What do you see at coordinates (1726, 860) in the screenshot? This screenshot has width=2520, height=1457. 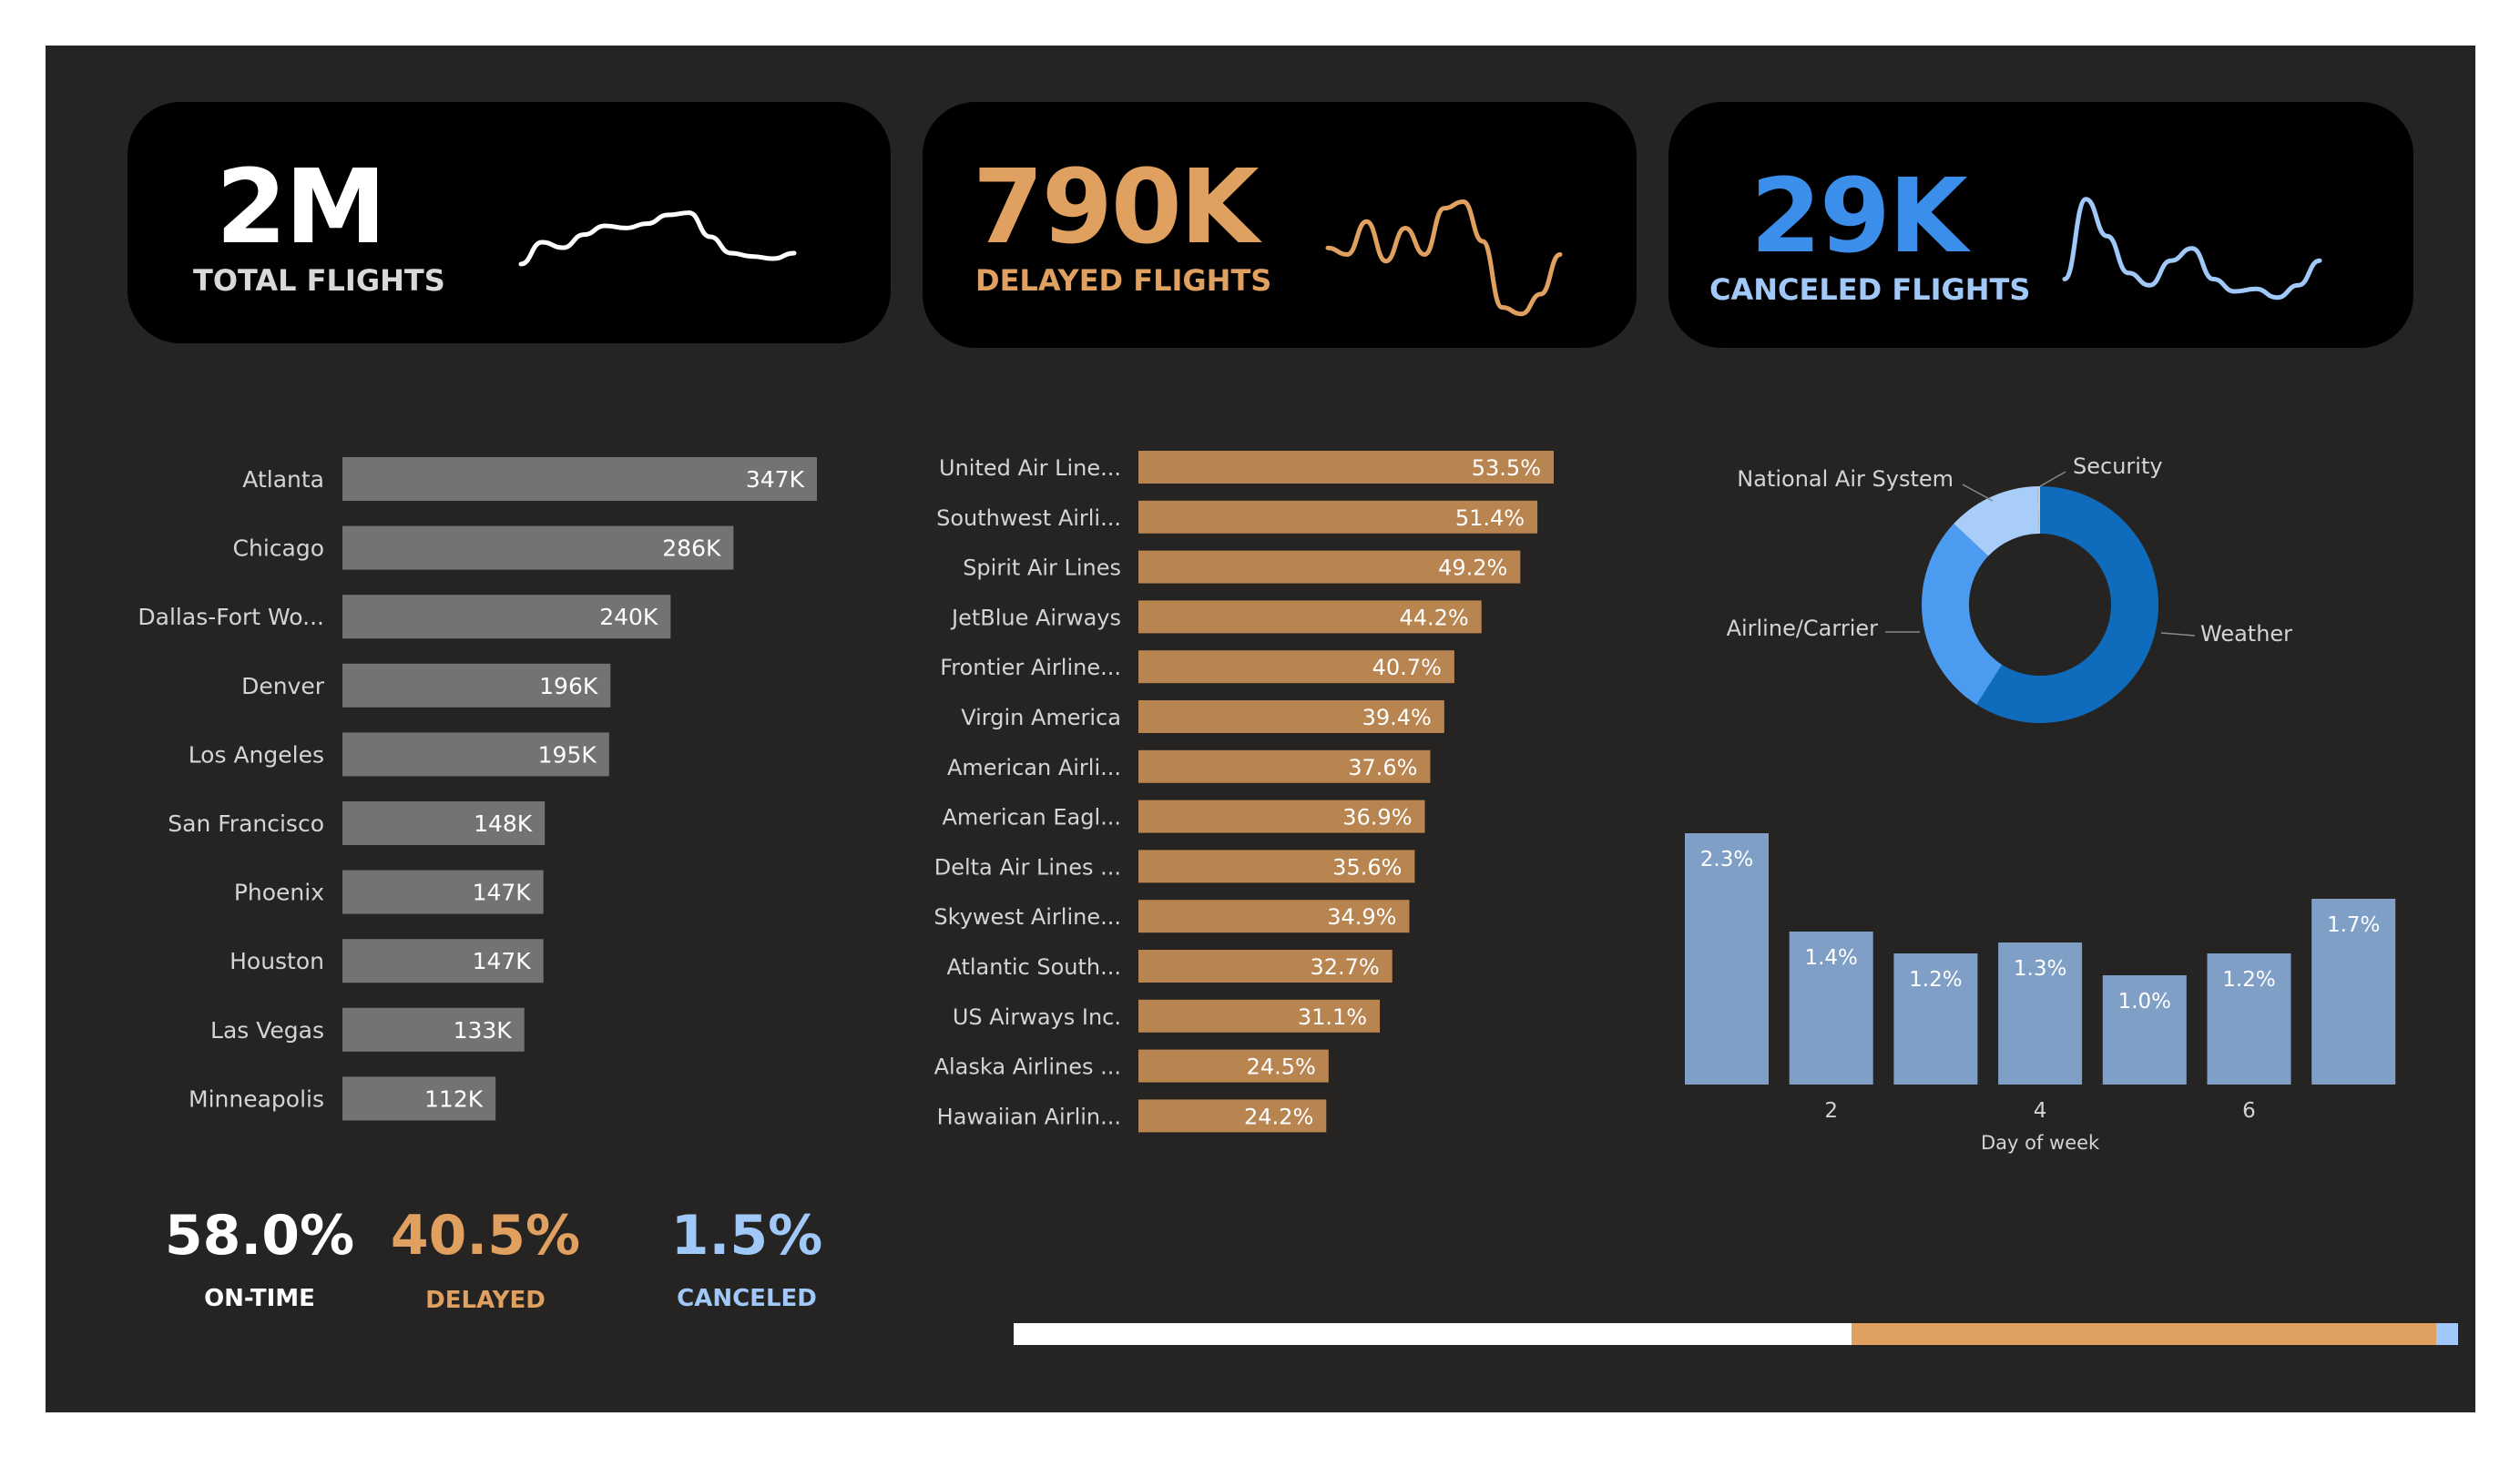 I see `column-data-label: 2.3%` at bounding box center [1726, 860].